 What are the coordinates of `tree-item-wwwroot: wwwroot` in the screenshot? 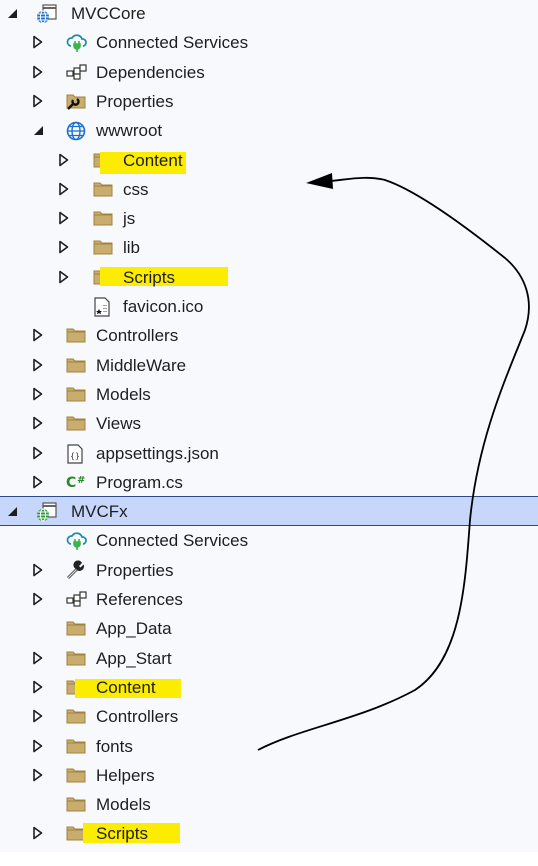 It's located at (269, 130).